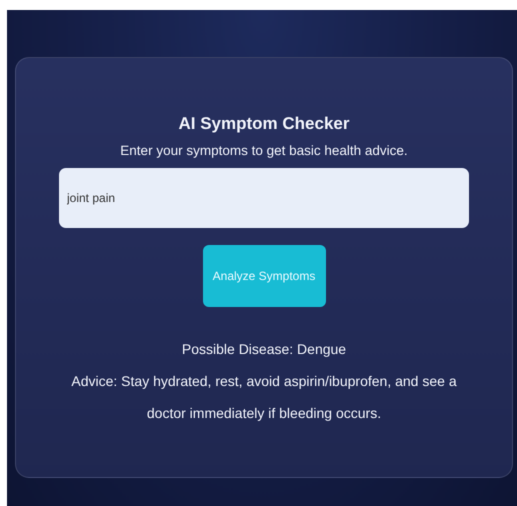 This screenshot has width=517, height=506. Describe the element at coordinates (264, 124) in the screenshot. I see `app-title: AI Symptom Checker` at that location.